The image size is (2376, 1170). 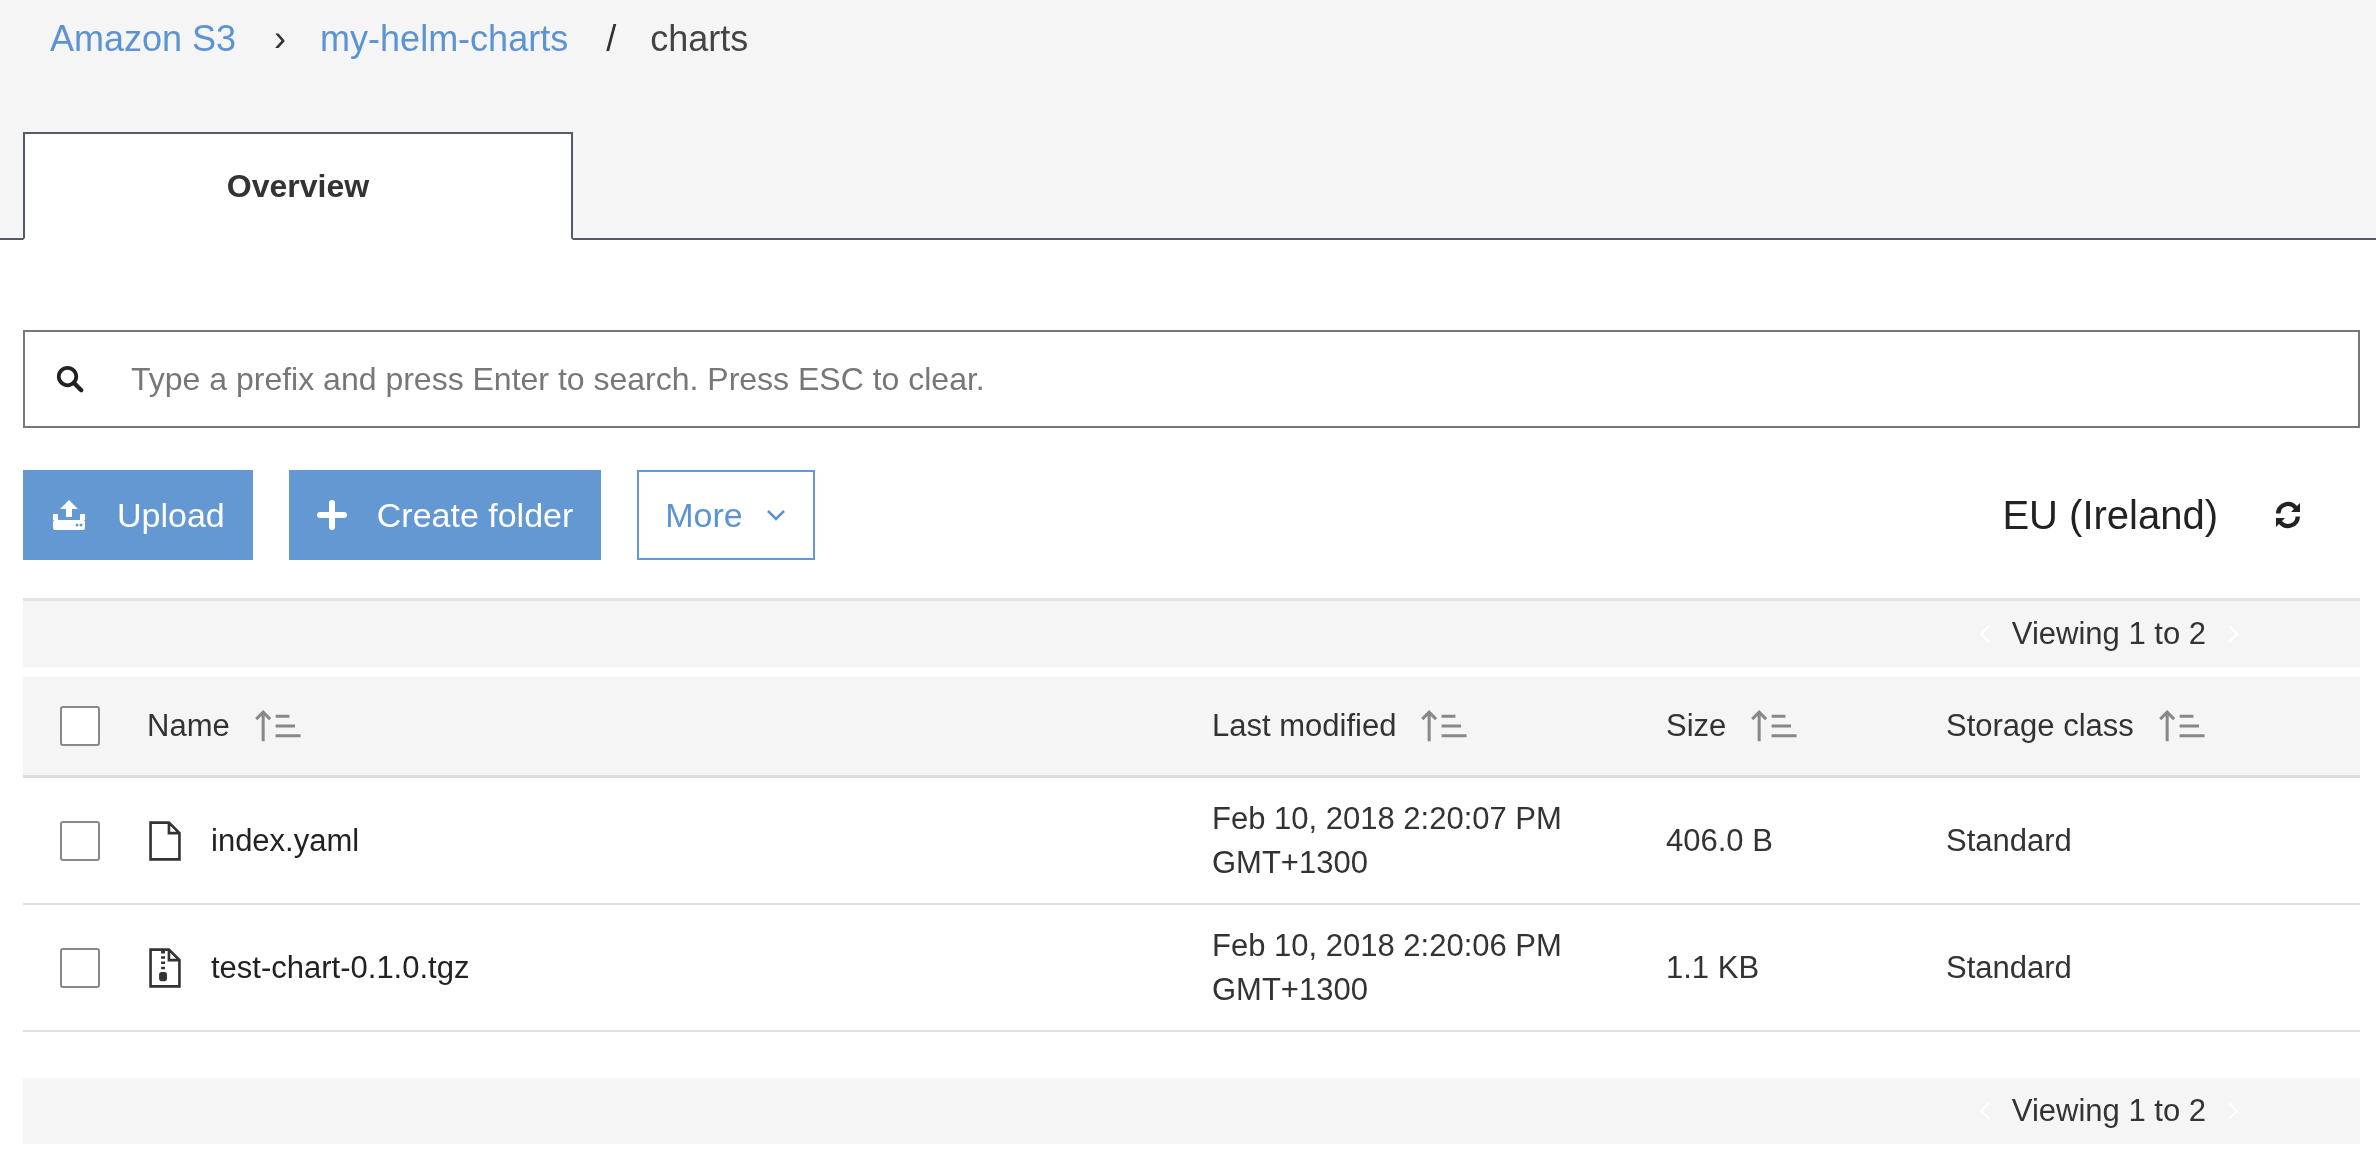 I want to click on file-name-link: index.yaml, so click(x=285, y=840).